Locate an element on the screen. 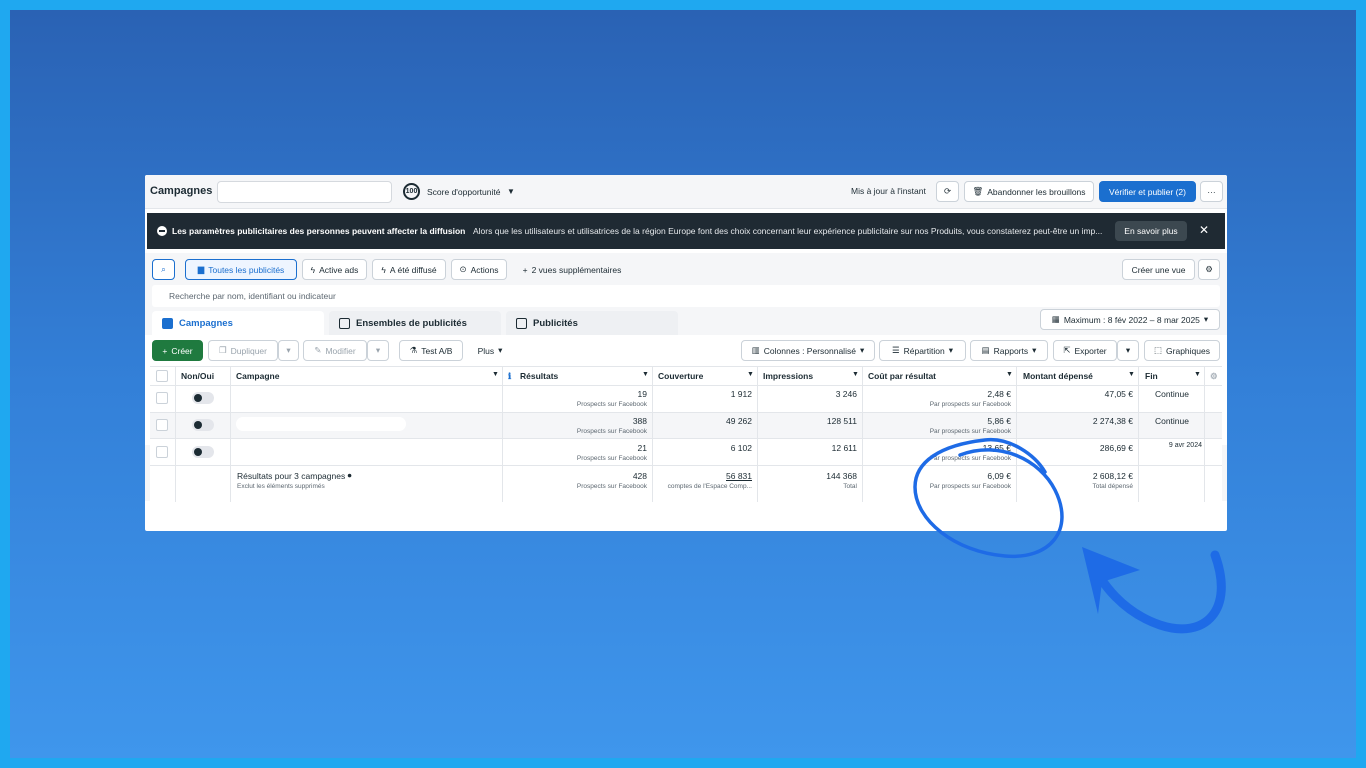 The height and width of the screenshot is (768, 1366). duplicate-button: ❐ Dupliquer is located at coordinates (243, 350).